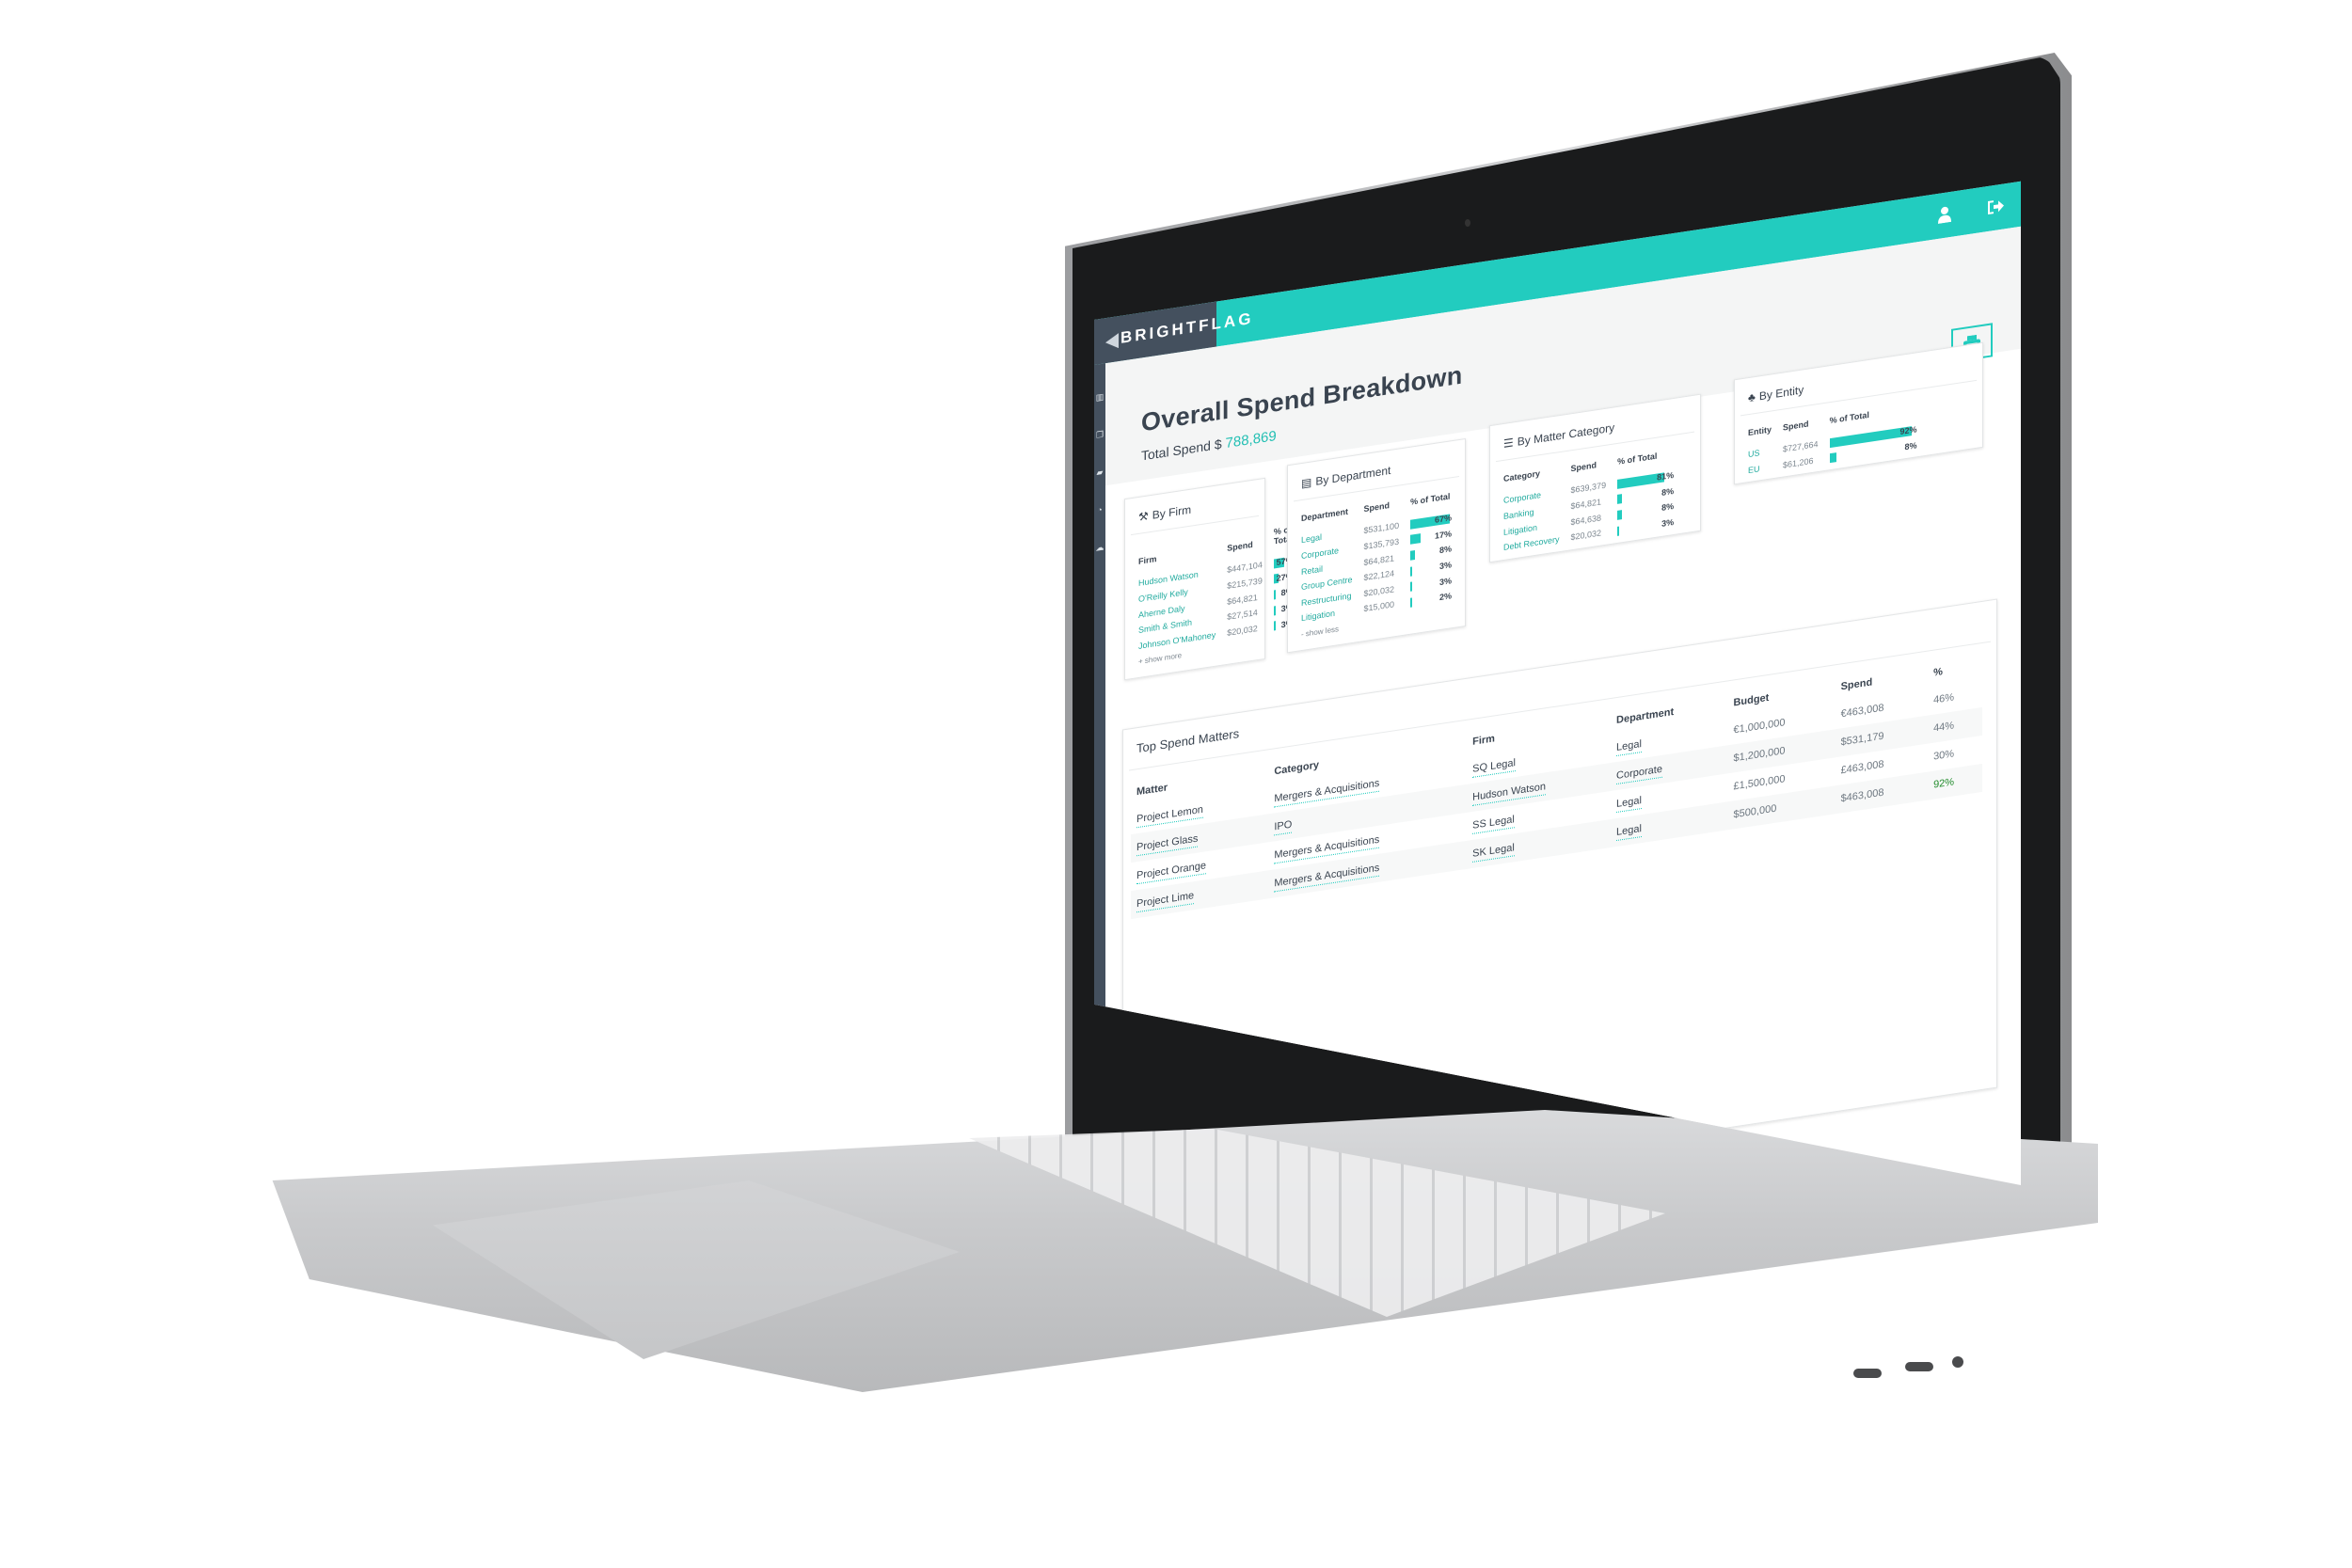  What do you see at coordinates (1493, 824) in the screenshot?
I see `firm-value: SS Legal` at bounding box center [1493, 824].